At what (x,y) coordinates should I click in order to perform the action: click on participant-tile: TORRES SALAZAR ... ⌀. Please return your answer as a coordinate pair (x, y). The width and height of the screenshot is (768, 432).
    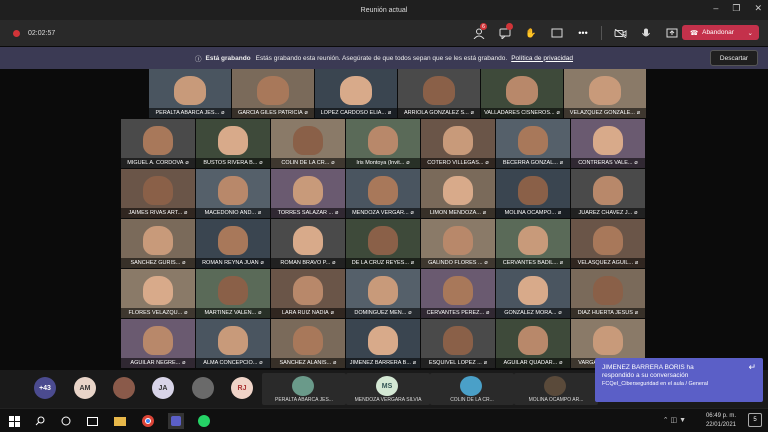
    Looking at the image, I should click on (308, 193).